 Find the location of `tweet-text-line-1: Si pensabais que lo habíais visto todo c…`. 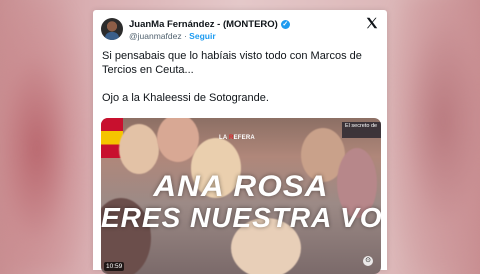

tweet-text-line-1: Si pensabais que lo habíais visto todo c… is located at coordinates (232, 63).